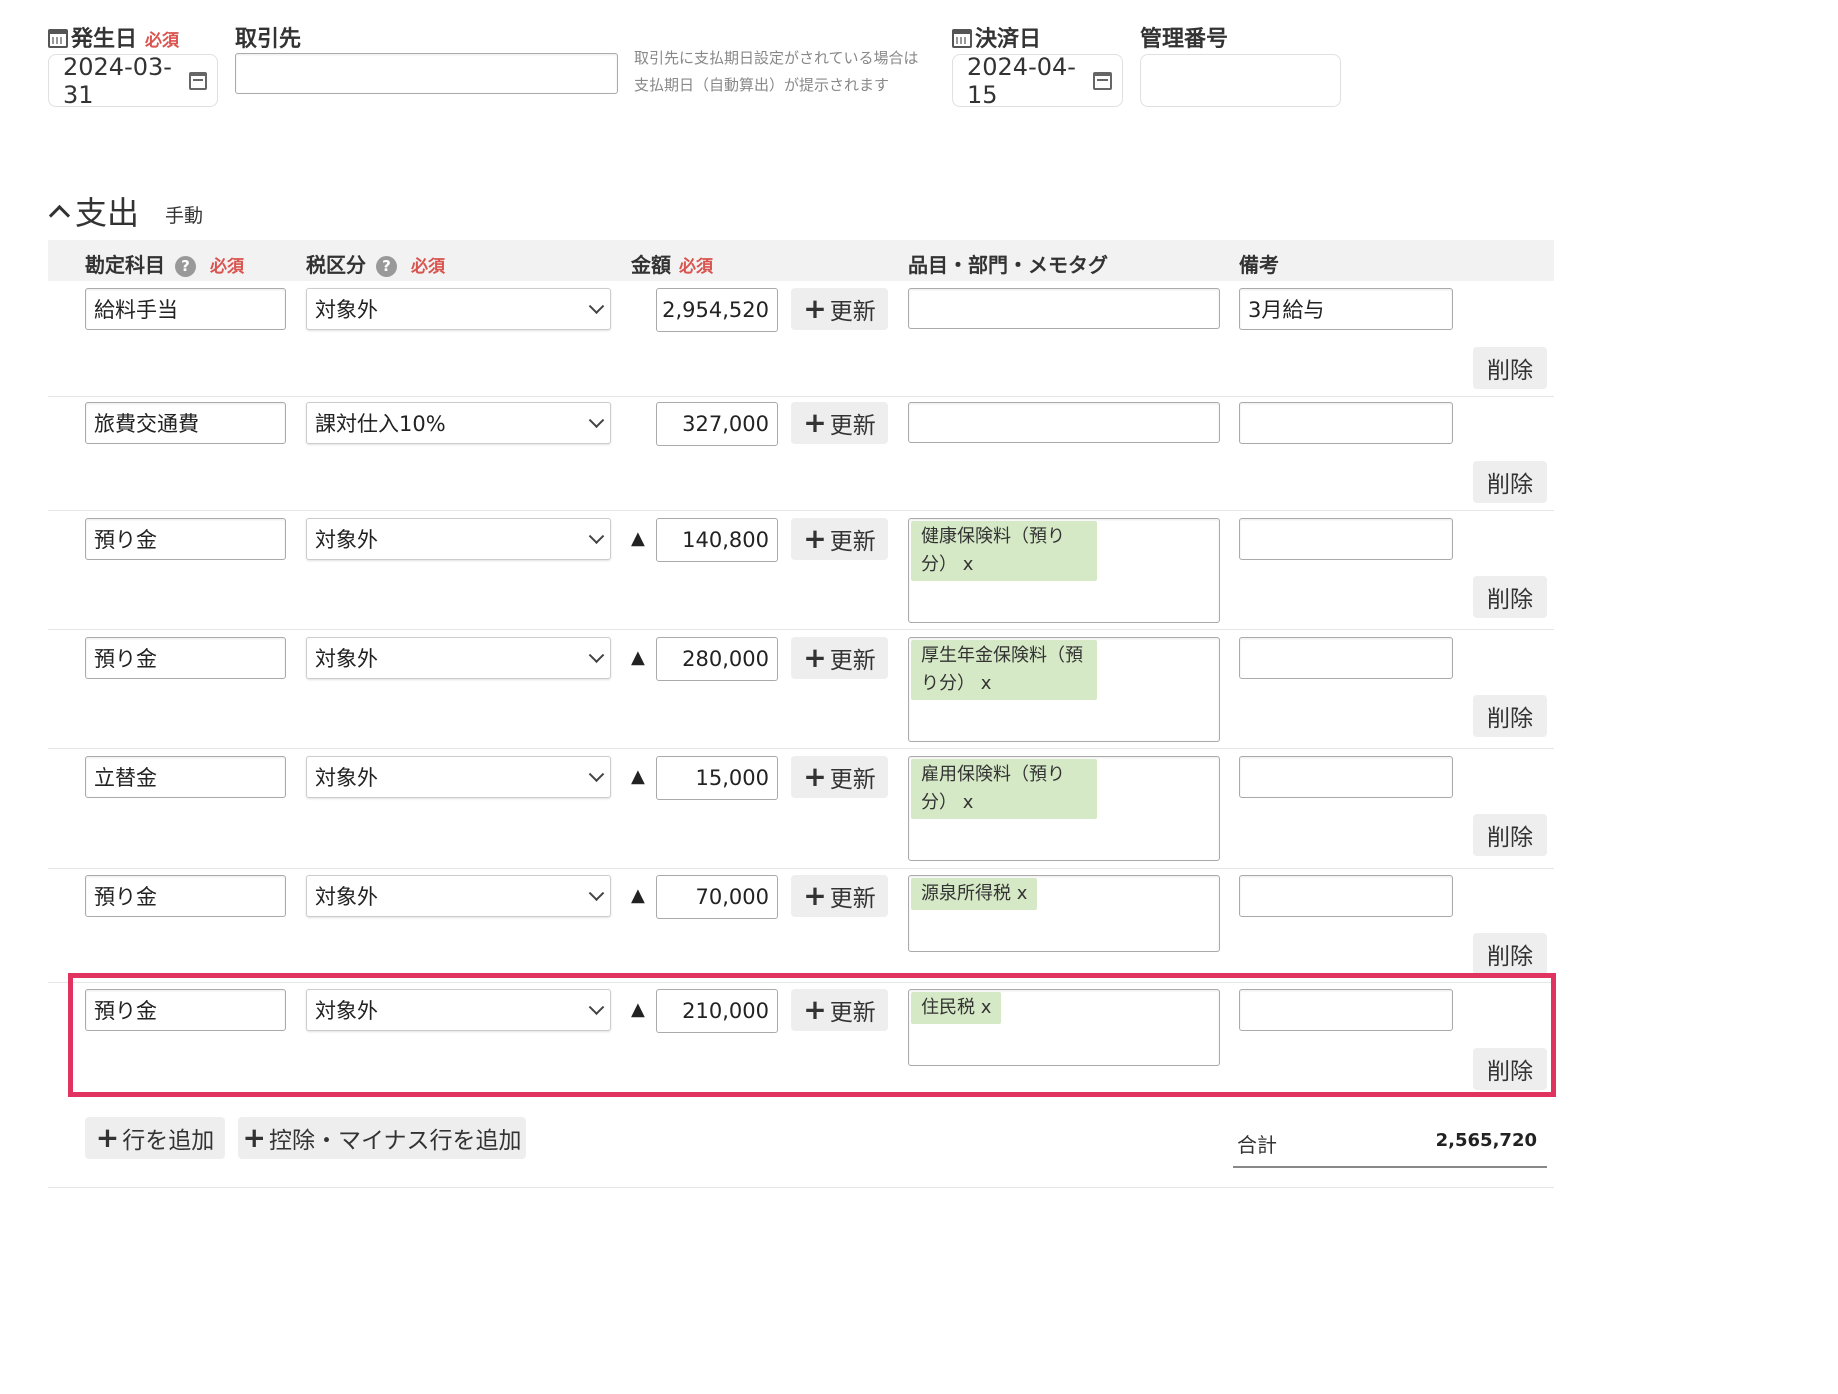 The height and width of the screenshot is (1394, 1838). What do you see at coordinates (1008, 265) in the screenshot?
I see `column-header-tags: 品目・部門・メモタグ` at bounding box center [1008, 265].